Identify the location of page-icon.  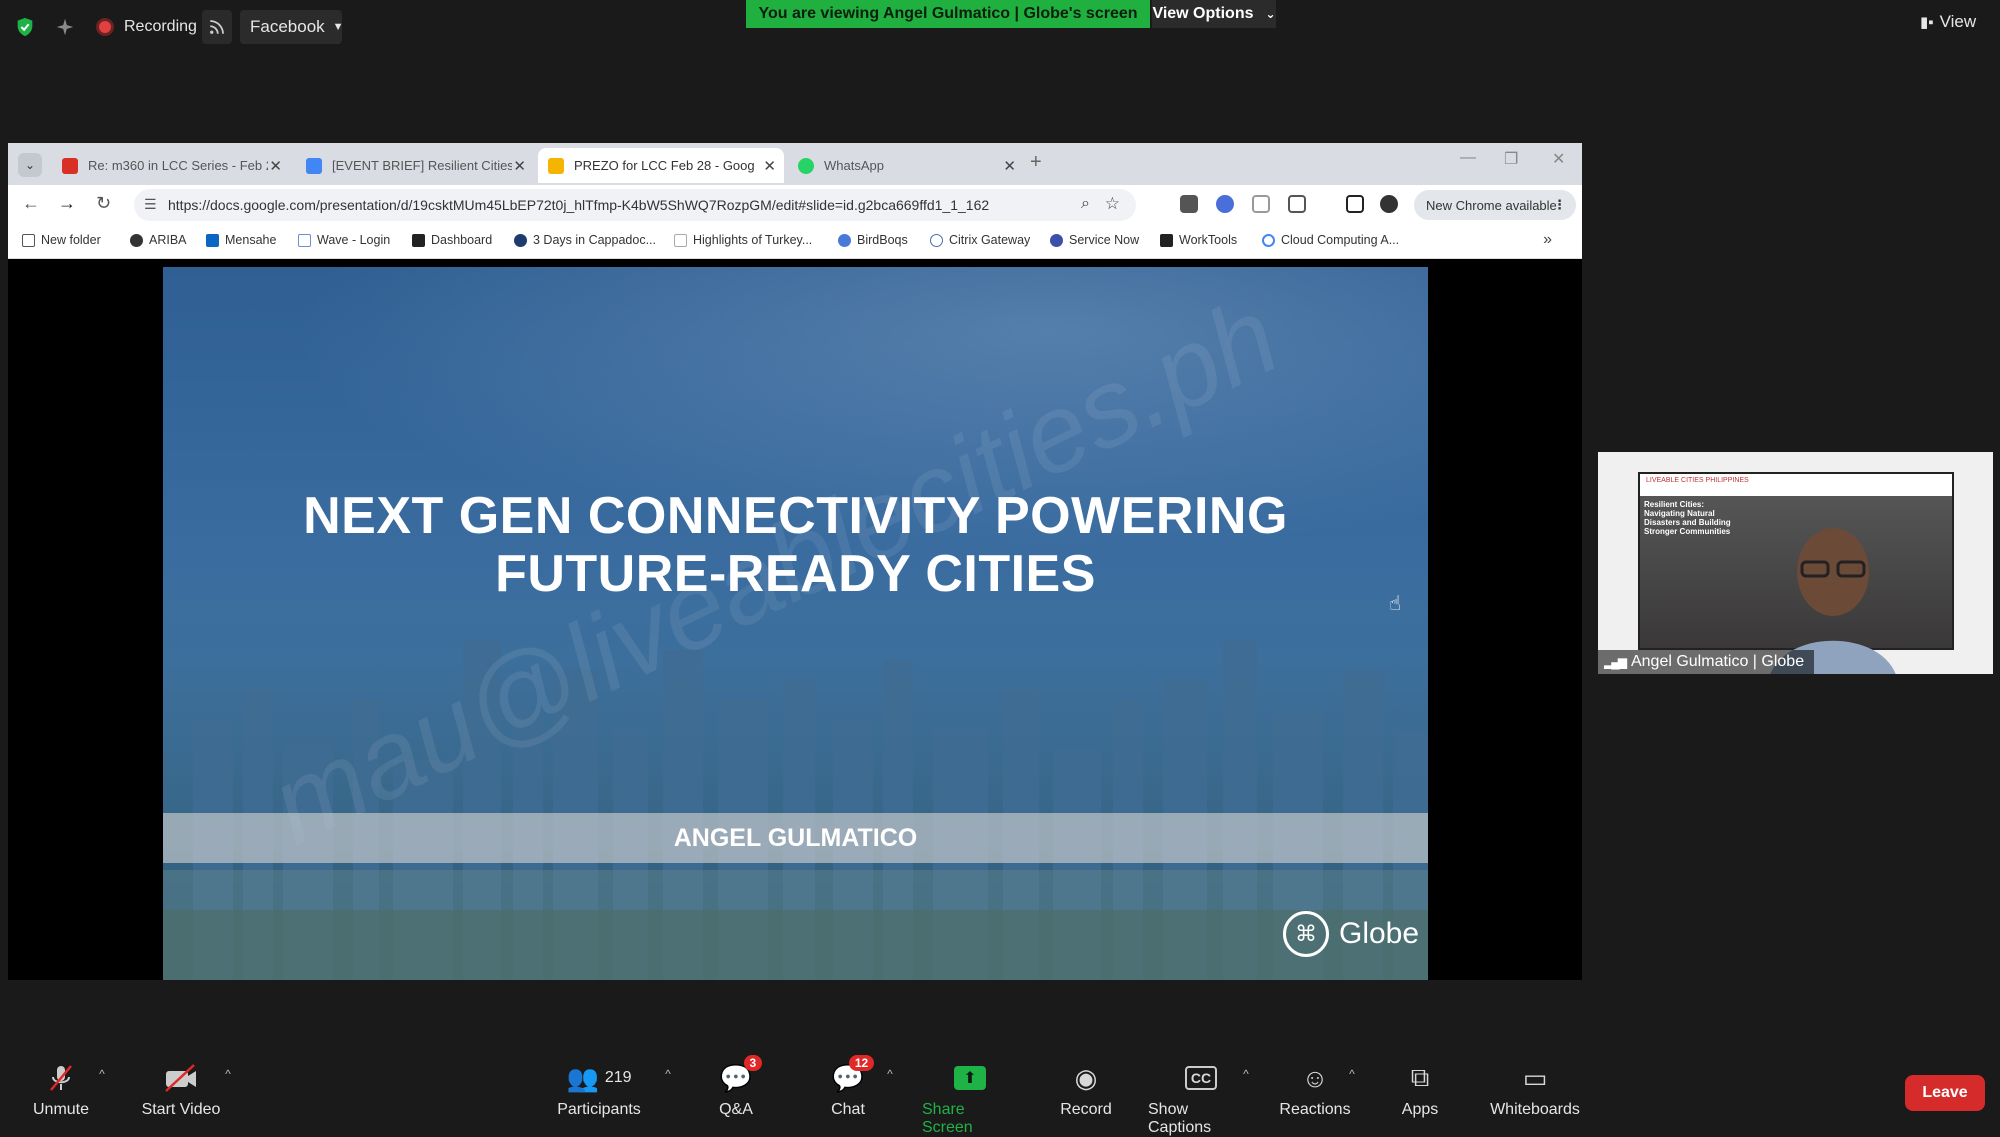
(304, 240).